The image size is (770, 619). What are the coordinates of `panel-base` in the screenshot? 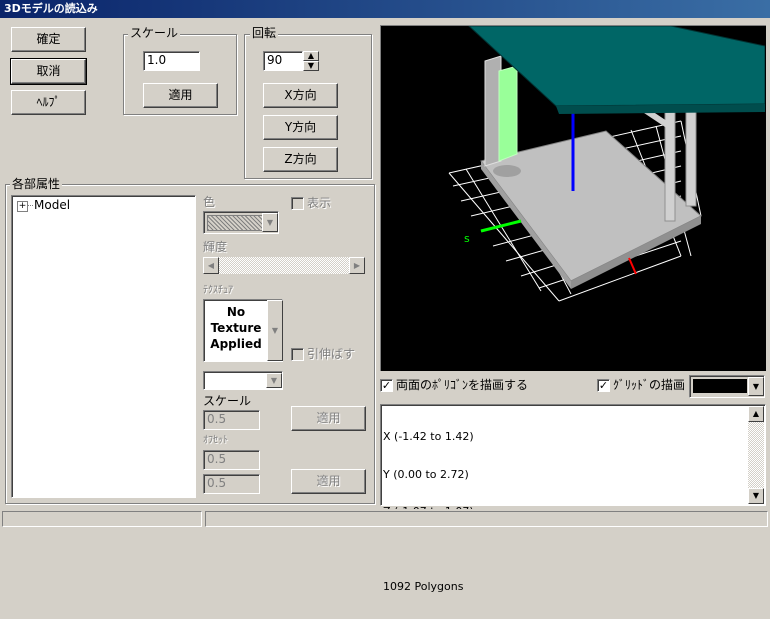 It's located at (507, 171).